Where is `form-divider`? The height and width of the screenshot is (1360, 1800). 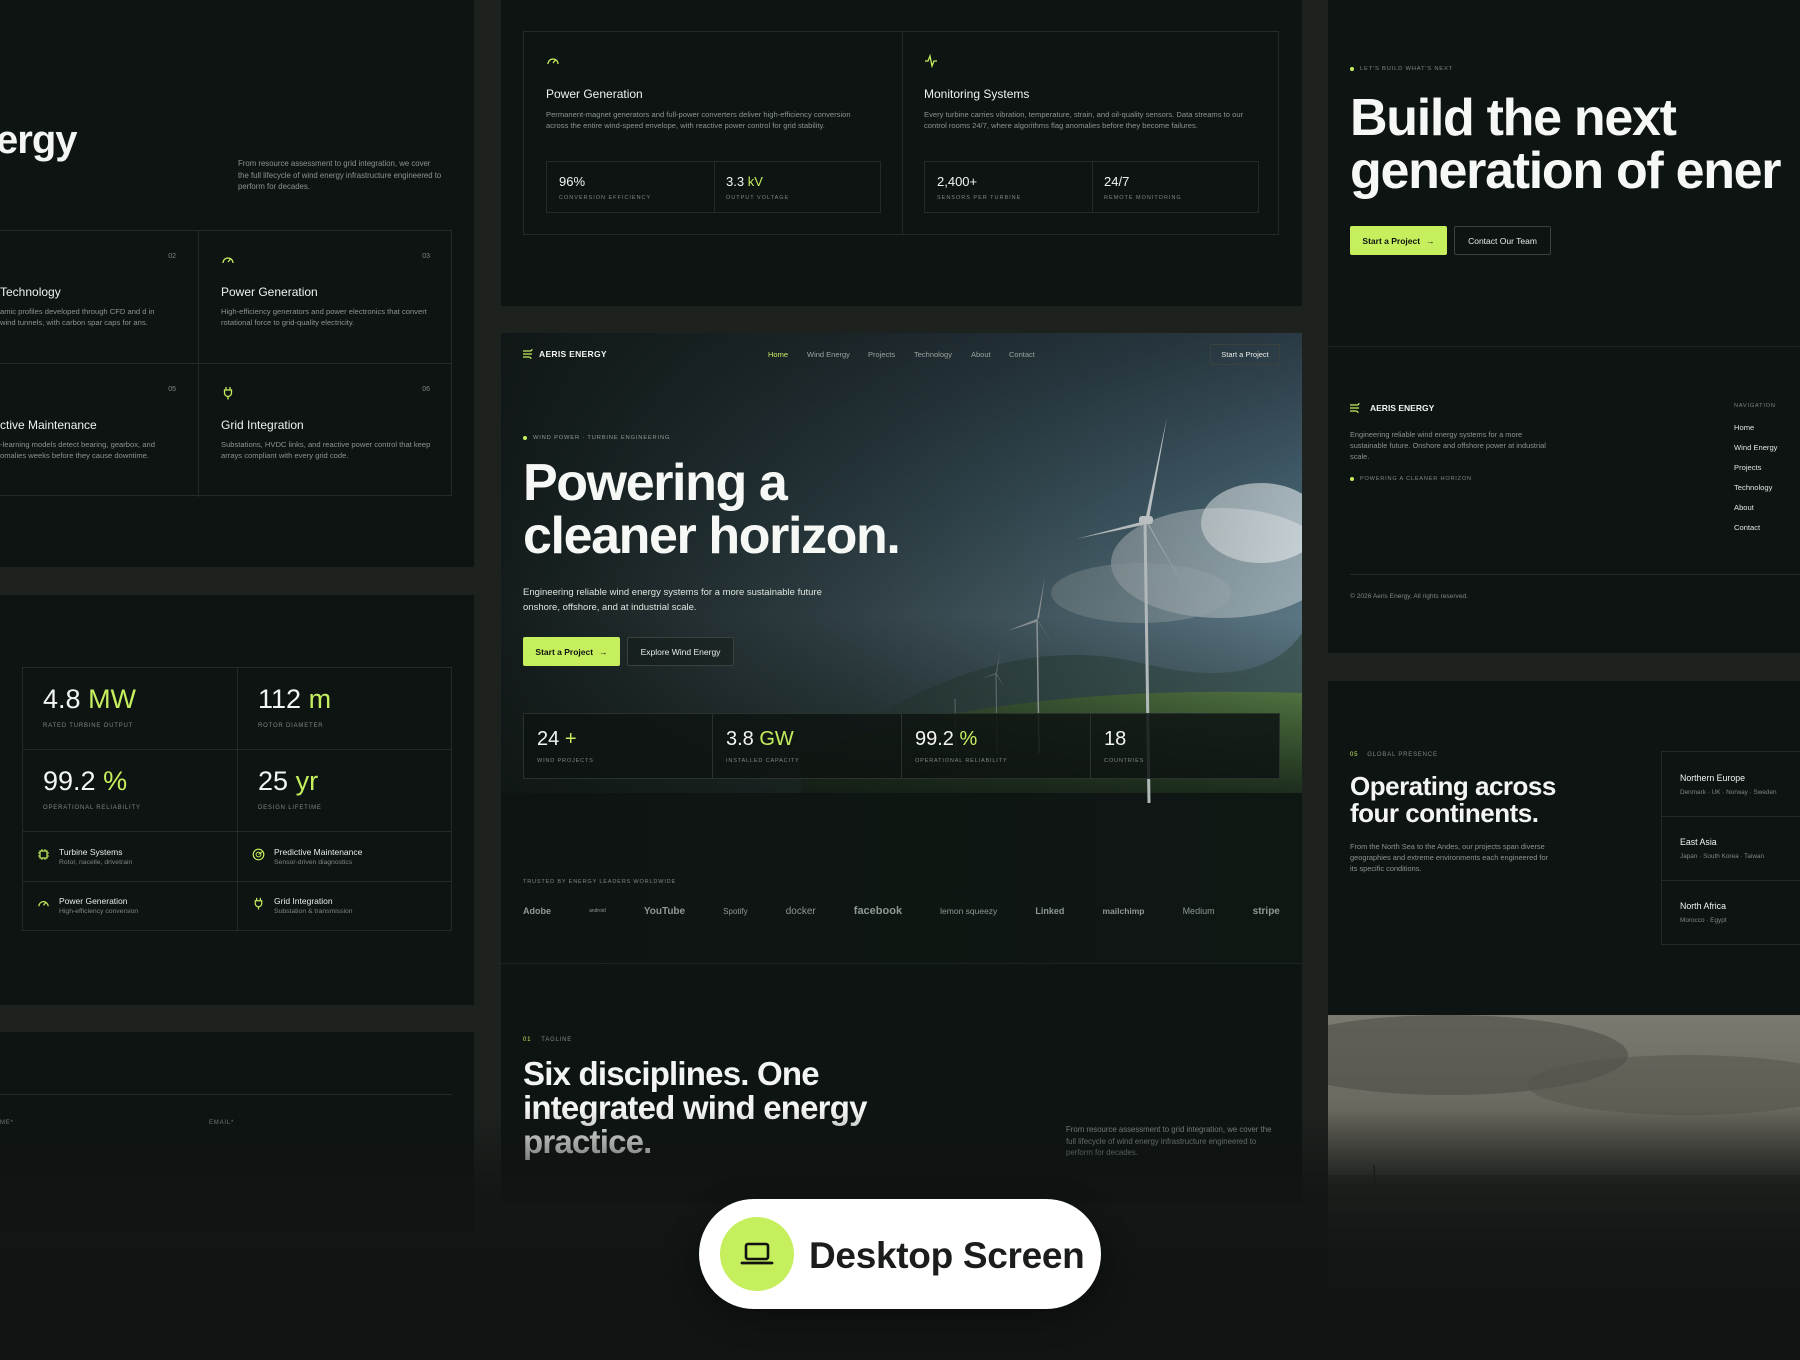
form-divider is located at coordinates (226, 1094).